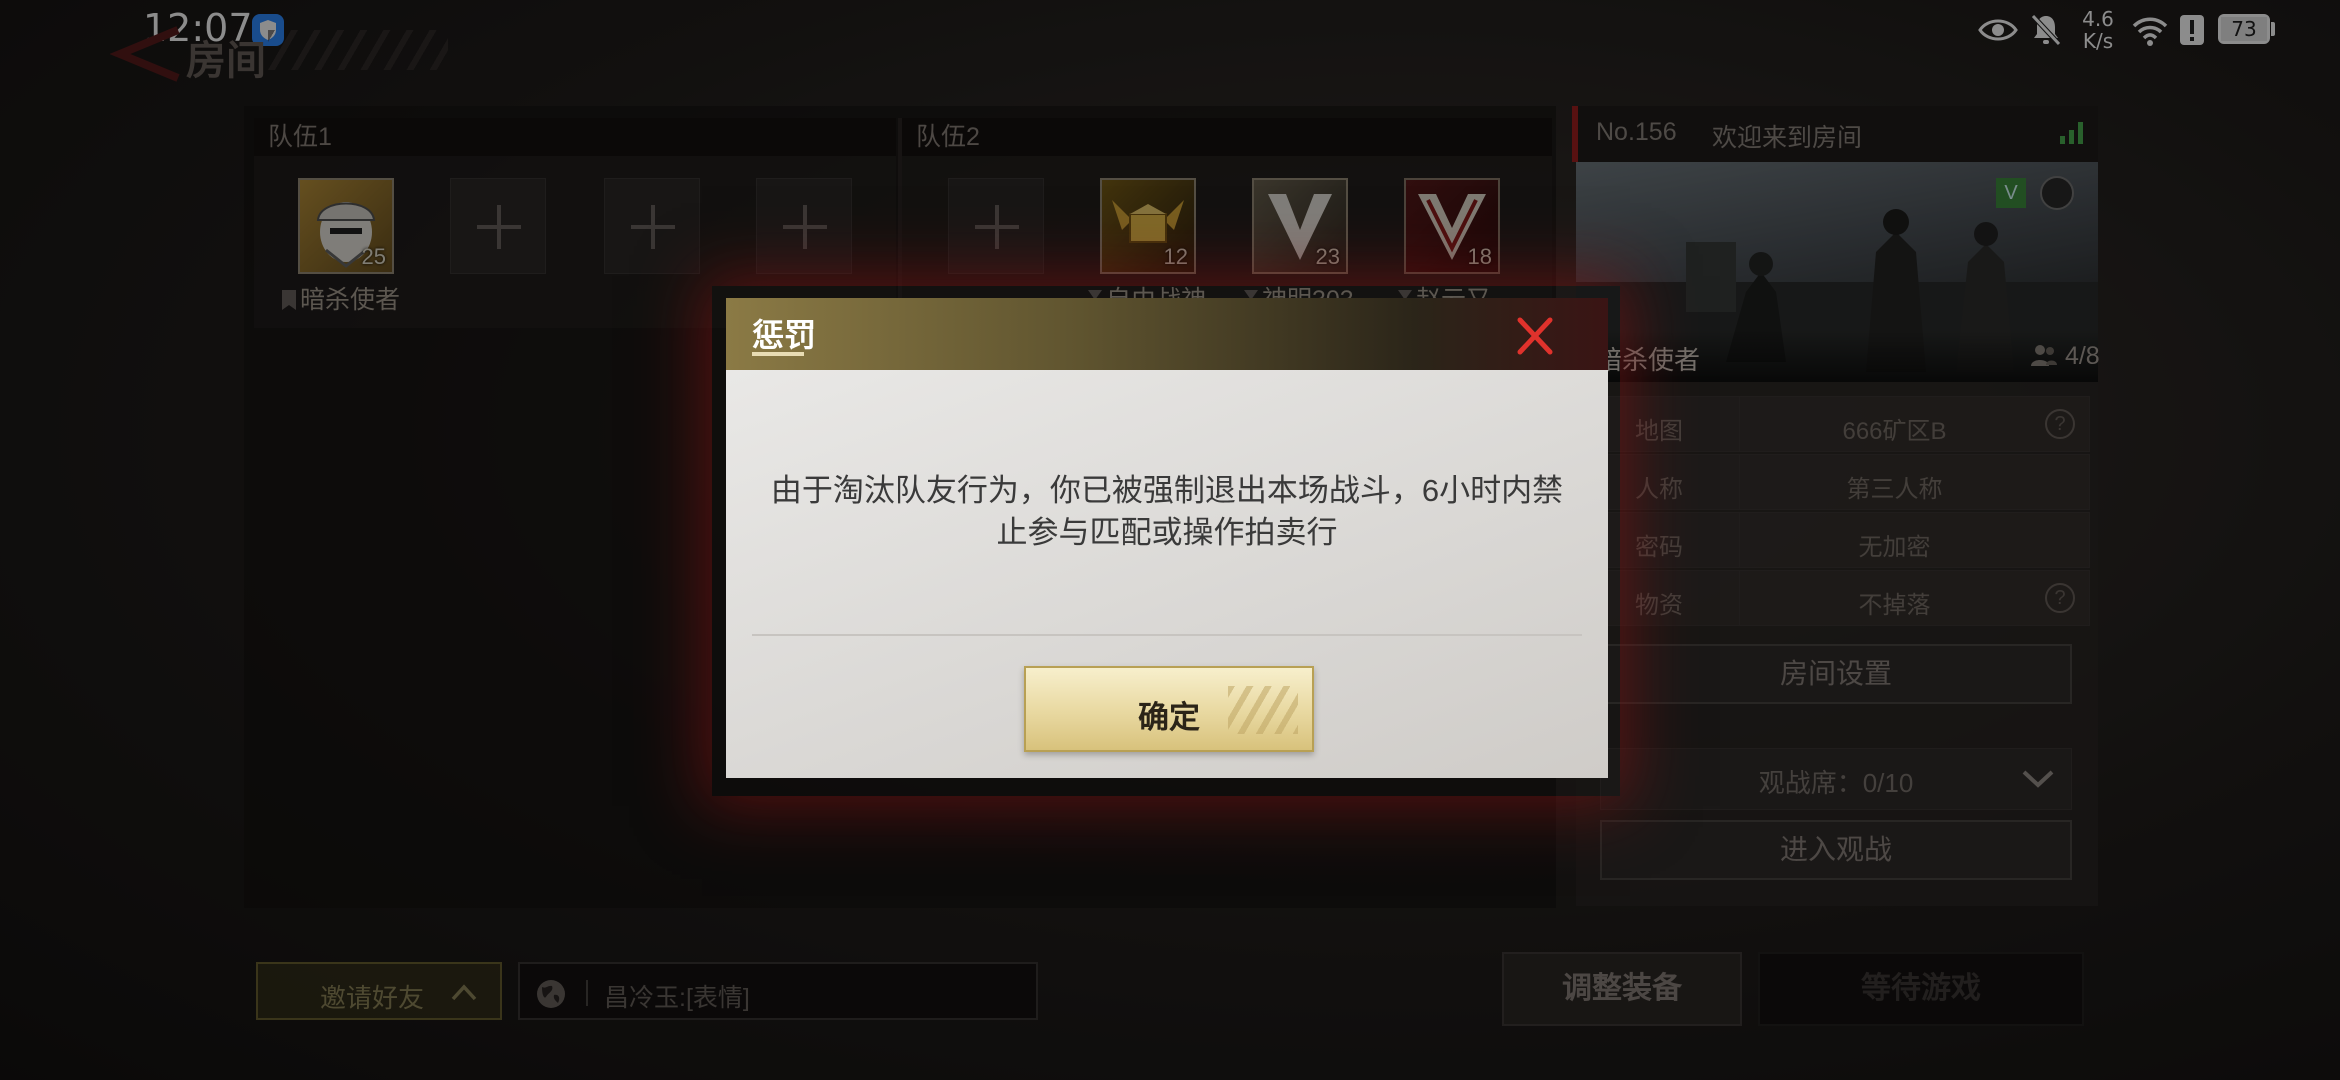 The height and width of the screenshot is (1080, 2340). Describe the element at coordinates (1167, 511) in the screenshot. I see `dialog-message: 由于淘汰队友行为，你已被强制退出本场战斗，6小时内禁止参与匹配或操作拍卖行` at that location.